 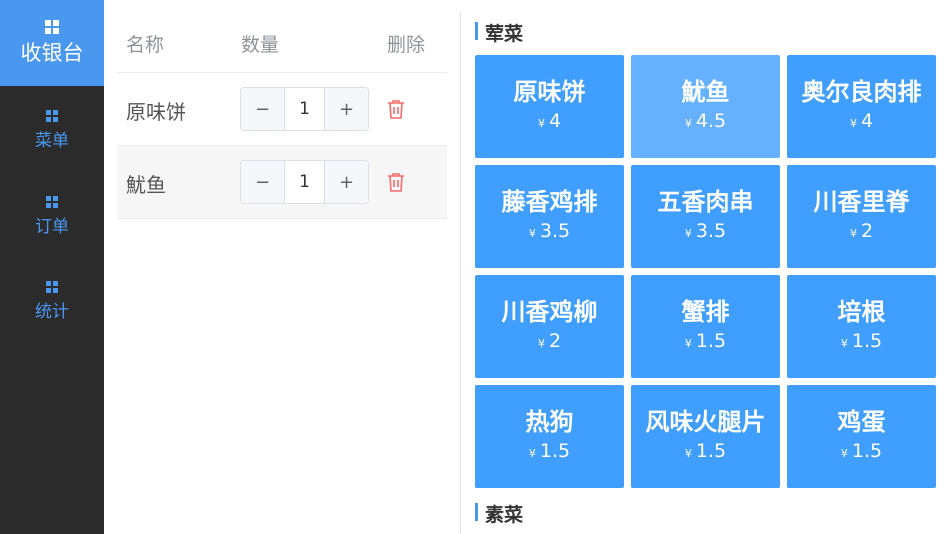 What do you see at coordinates (705, 120) in the screenshot?
I see `menu-item-price: ¥4.5` at bounding box center [705, 120].